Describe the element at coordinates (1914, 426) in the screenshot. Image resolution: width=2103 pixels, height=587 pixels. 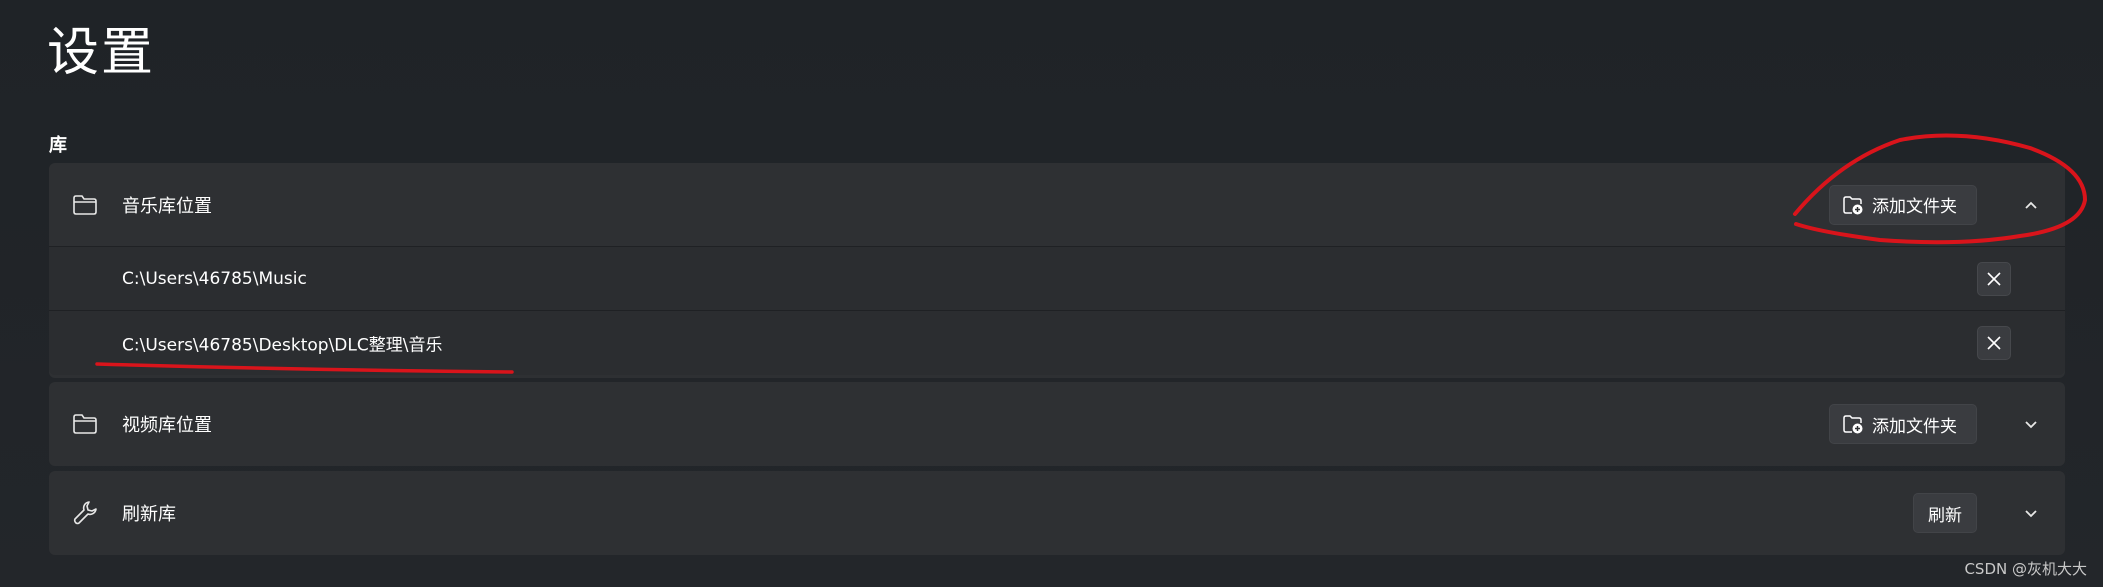
I see `video-add-folder-label: 添加文件夹` at that location.